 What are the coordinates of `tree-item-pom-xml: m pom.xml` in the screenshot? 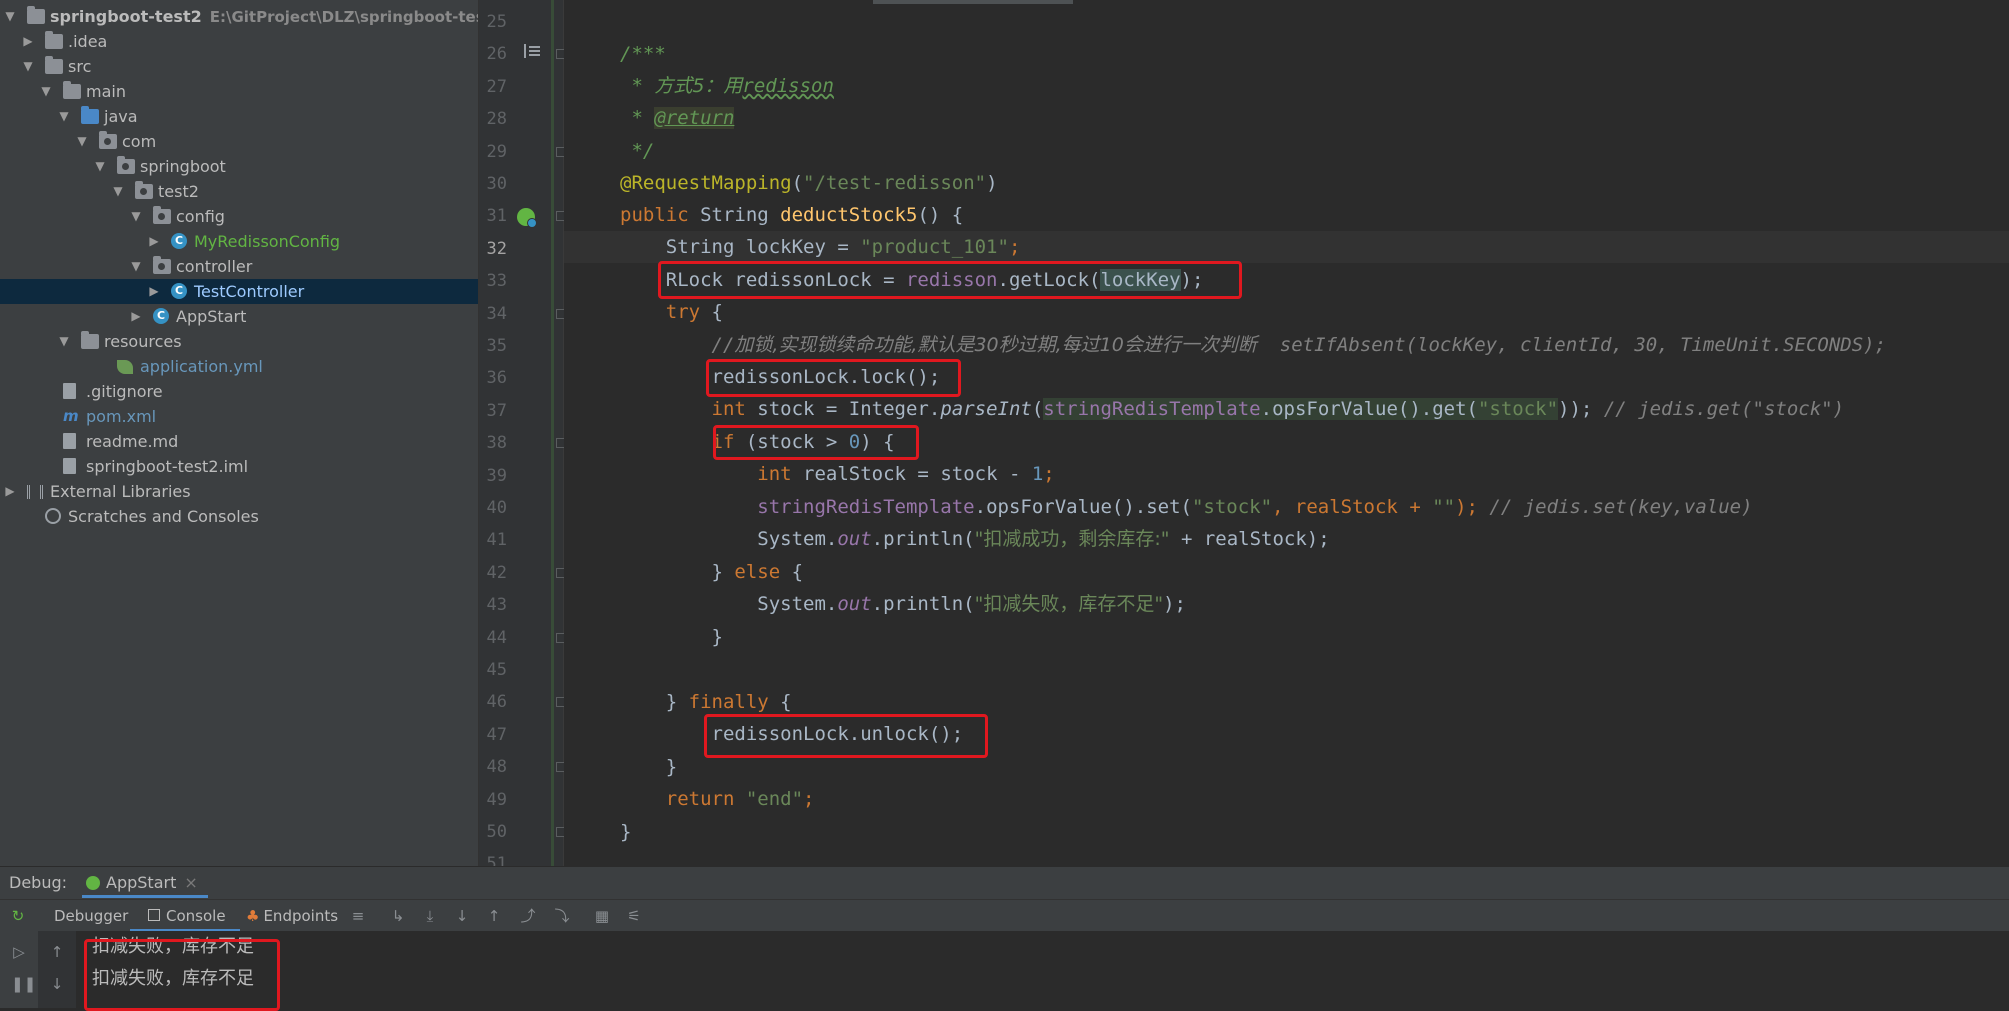 It's located at (239, 416).